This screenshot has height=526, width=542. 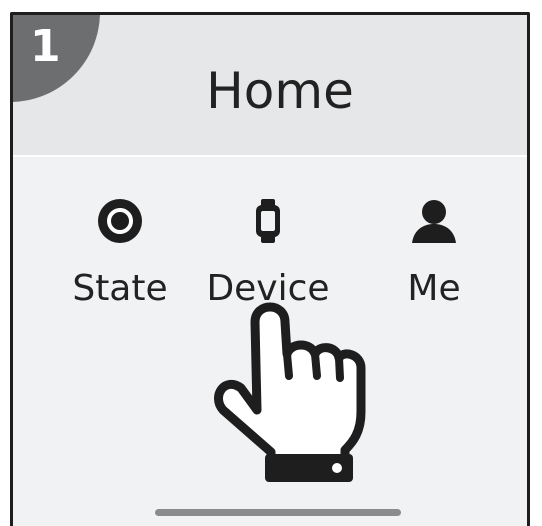 What do you see at coordinates (280, 91) in the screenshot?
I see `page-title: Home` at bounding box center [280, 91].